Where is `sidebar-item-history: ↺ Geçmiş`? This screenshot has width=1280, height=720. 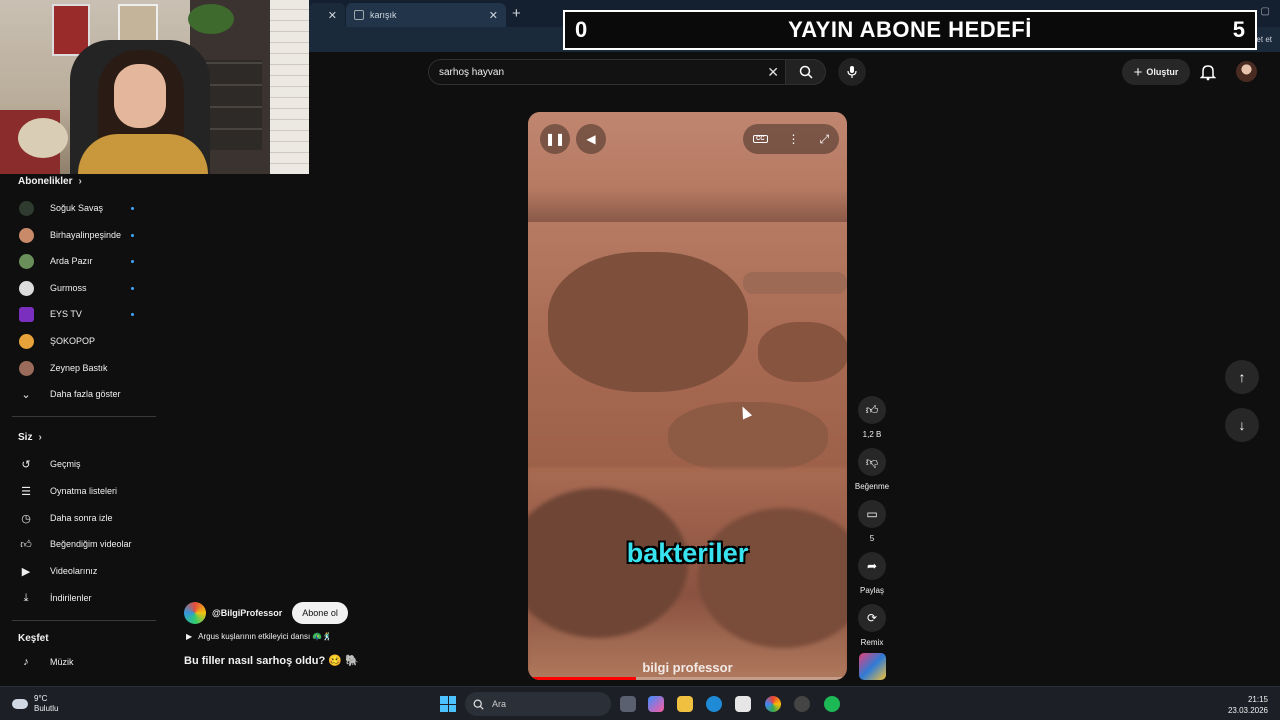 sidebar-item-history: ↺ Geçmiş is located at coordinates (78, 464).